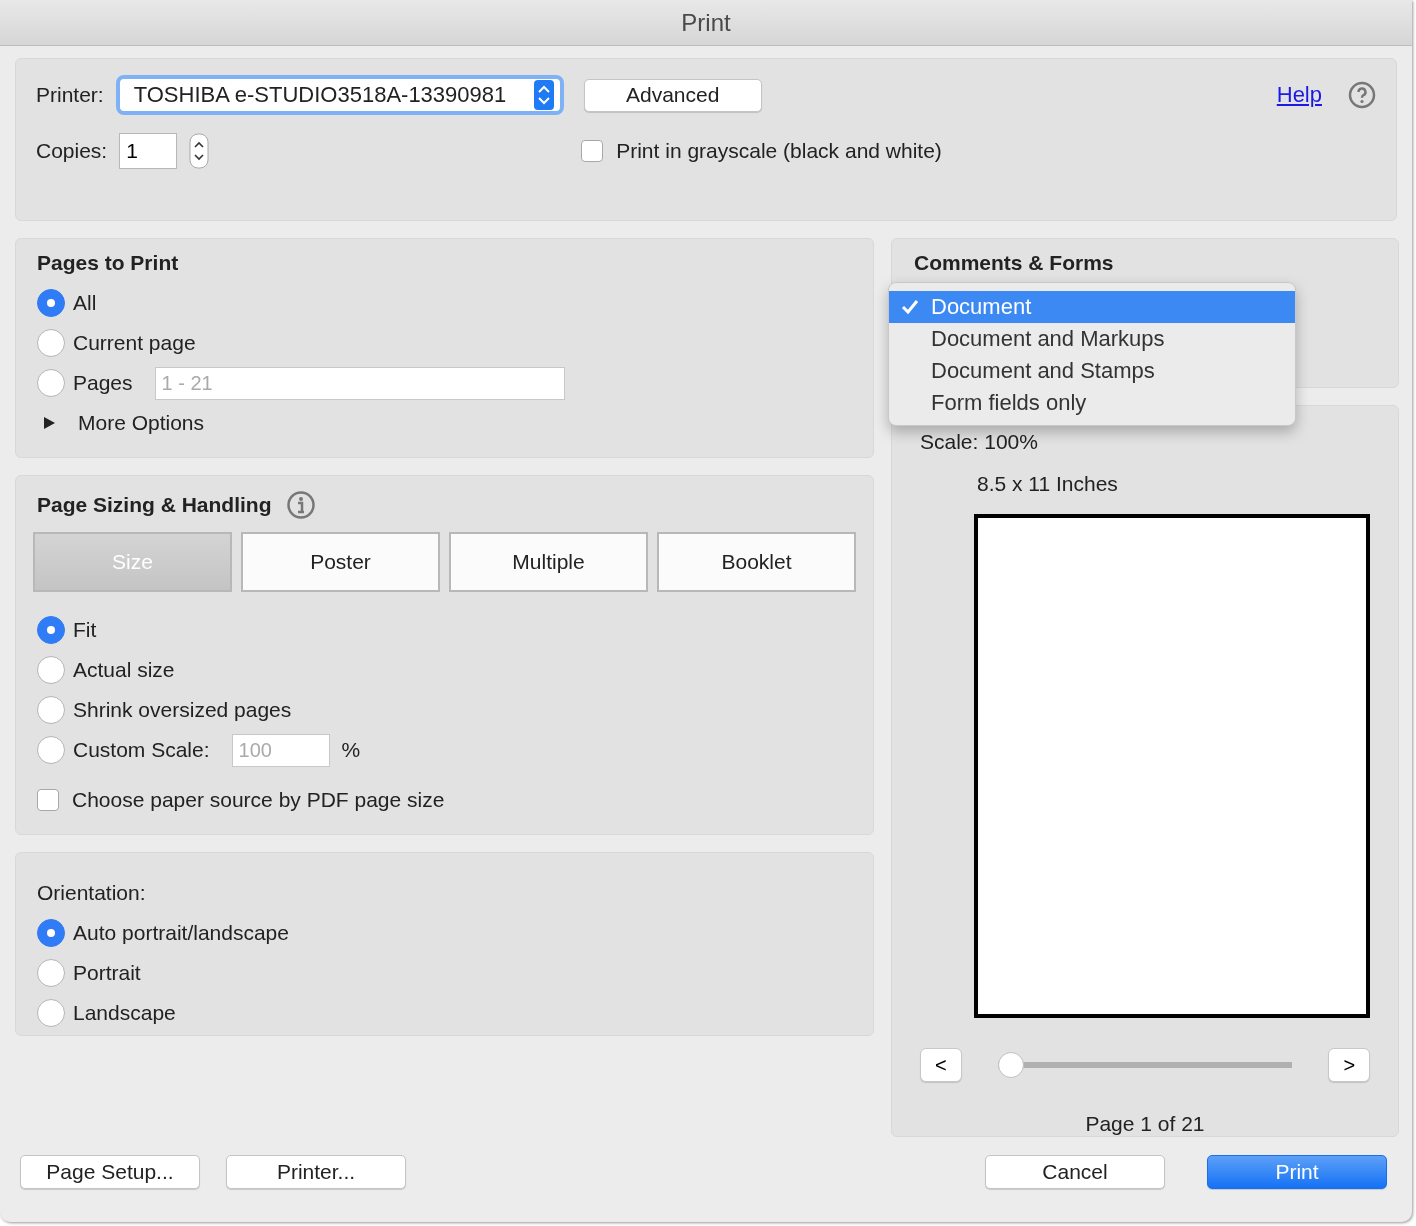 This screenshot has height=1226, width=1416. Describe the element at coordinates (103, 383) in the screenshot. I see `option-label: Pages` at that location.